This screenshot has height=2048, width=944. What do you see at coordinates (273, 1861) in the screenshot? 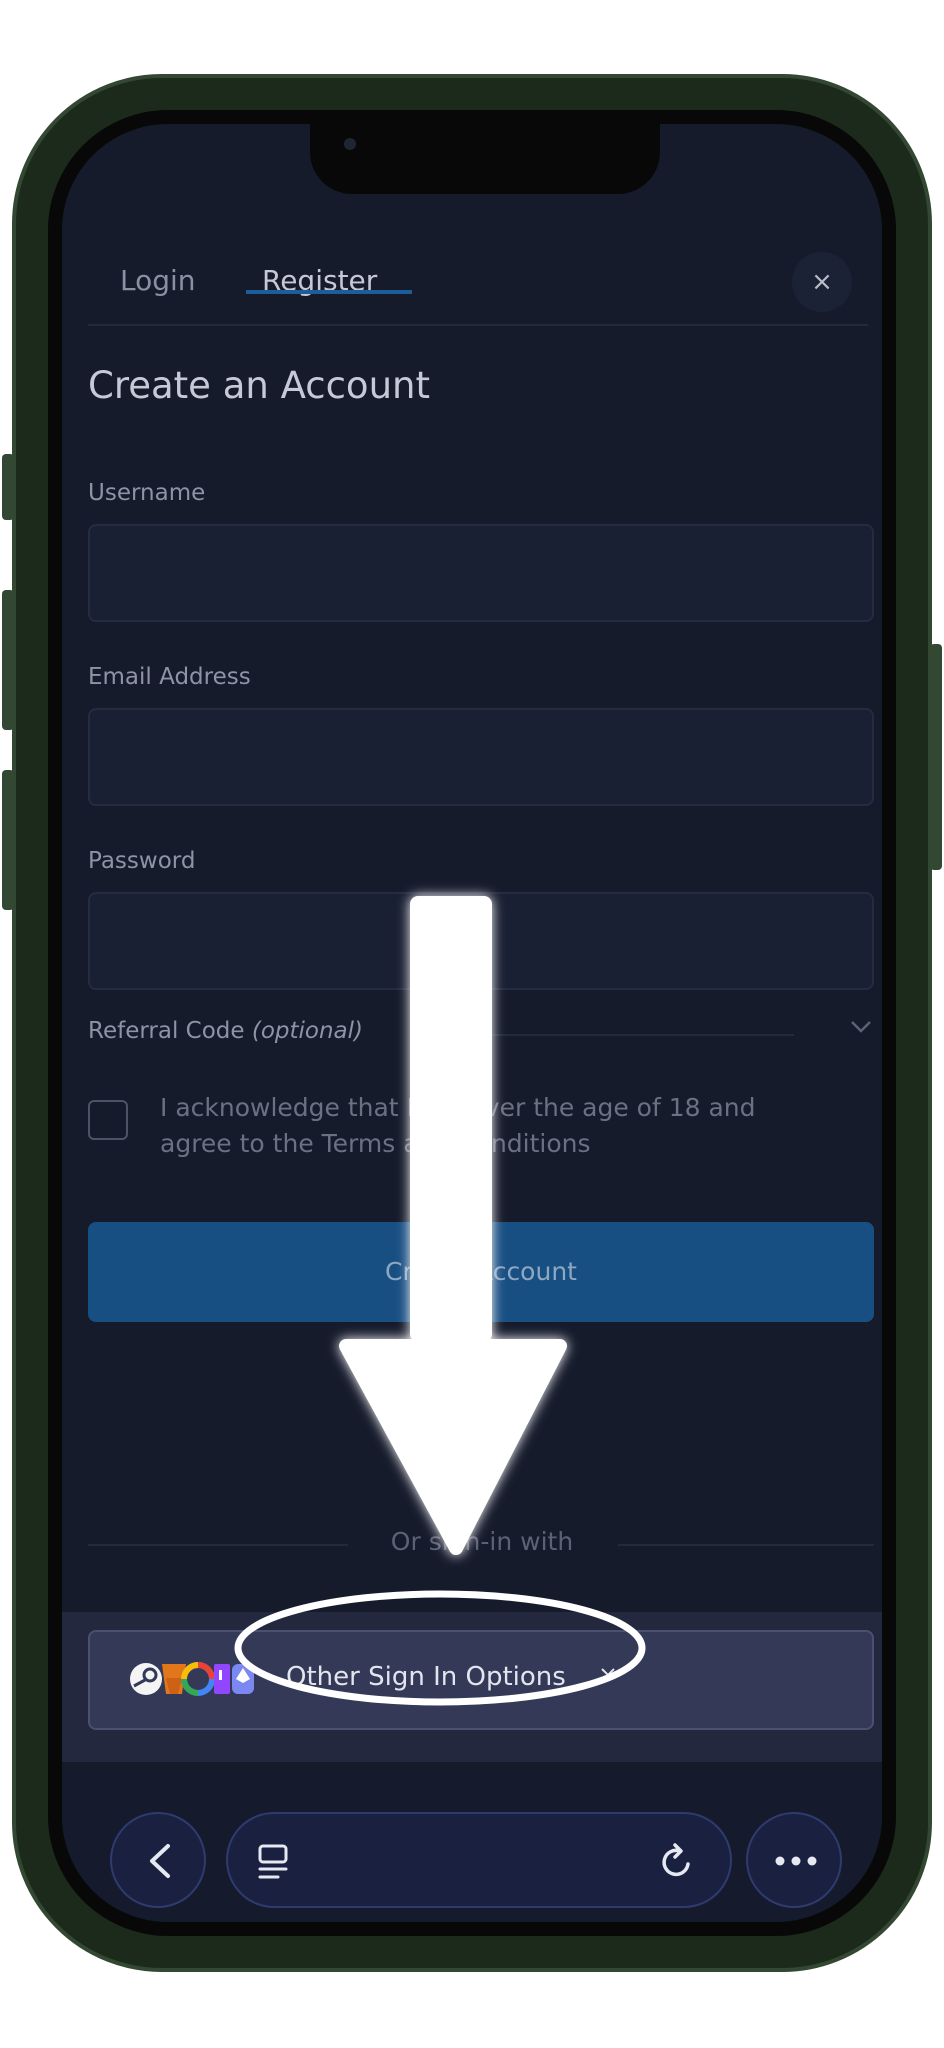
I see `tabs-icon` at bounding box center [273, 1861].